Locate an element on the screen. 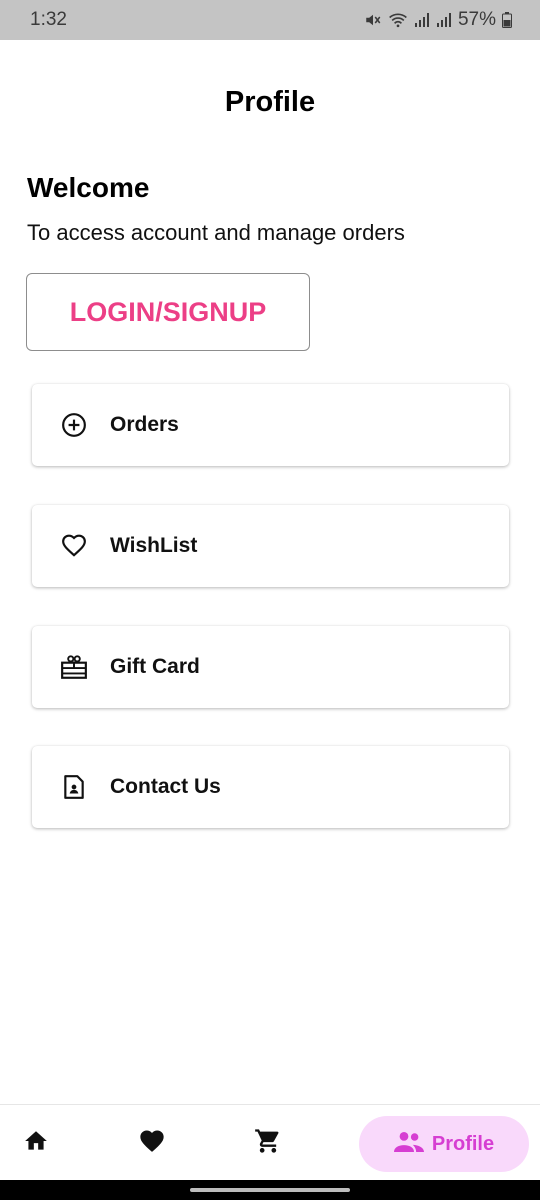 This screenshot has width=540, height=1200. mute-icon is located at coordinates (373, 20).